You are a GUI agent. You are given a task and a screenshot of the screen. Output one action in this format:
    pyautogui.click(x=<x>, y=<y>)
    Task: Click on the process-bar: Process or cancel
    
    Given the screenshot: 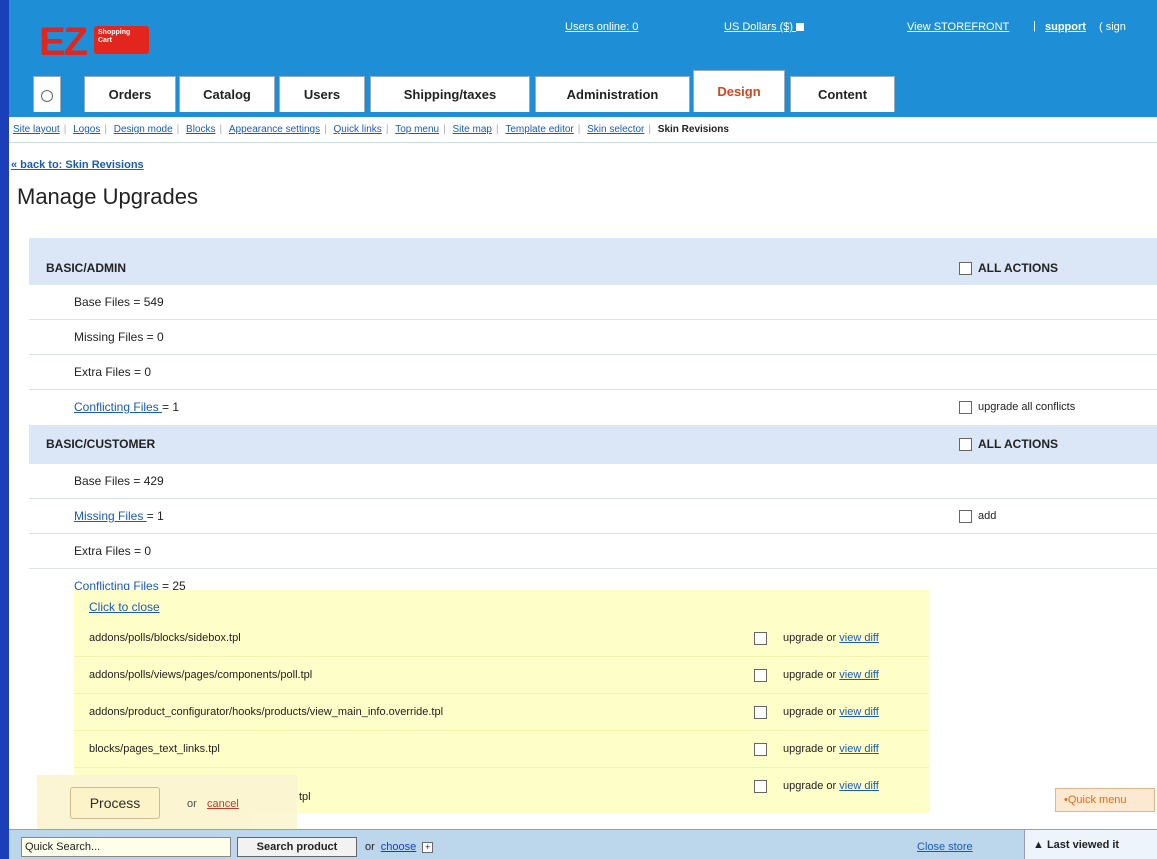 What is the action you would take?
    pyautogui.click(x=167, y=802)
    